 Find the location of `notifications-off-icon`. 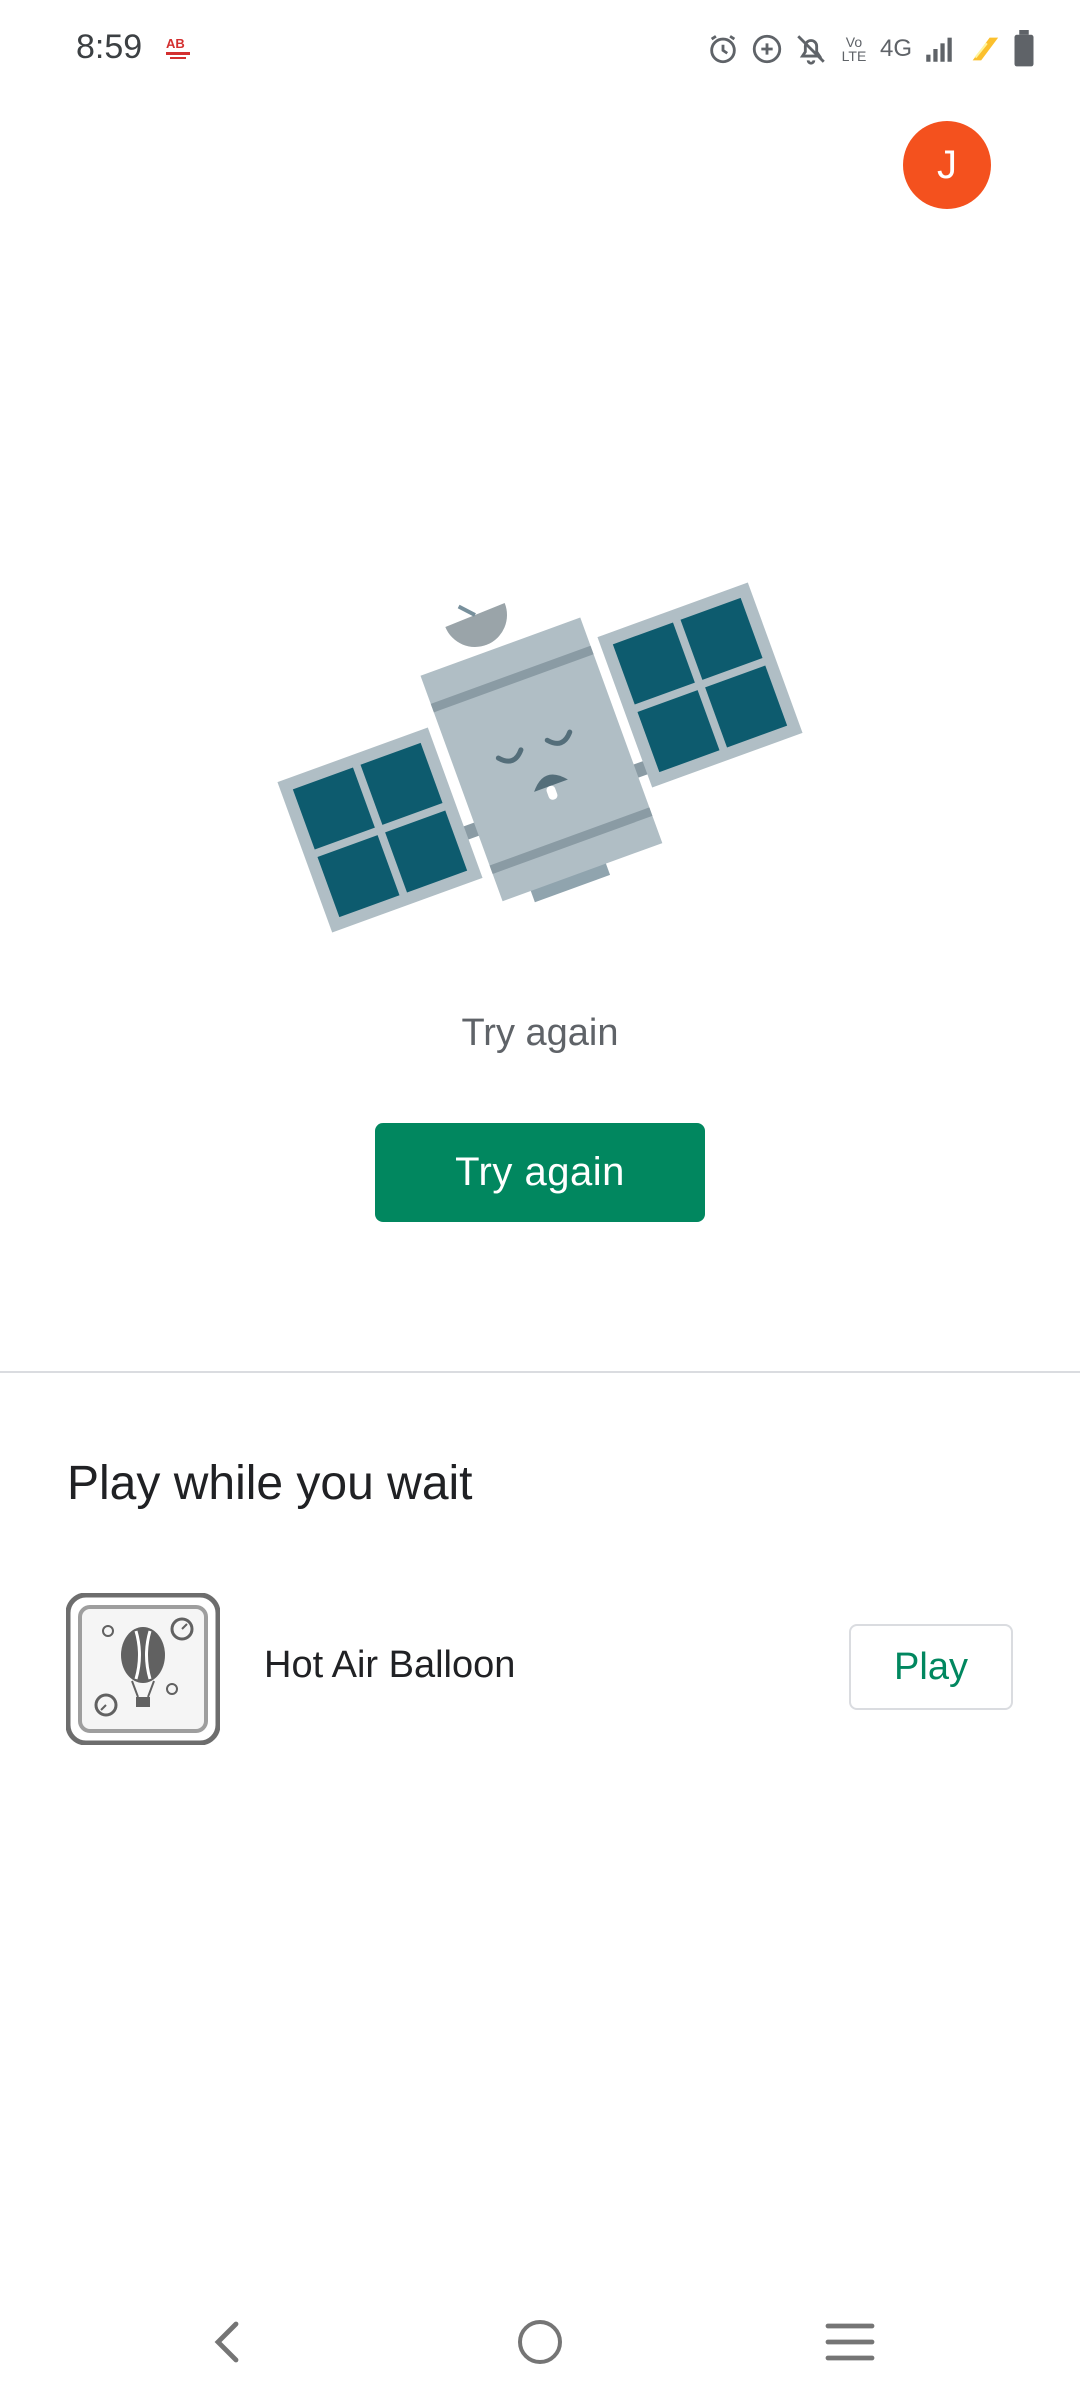

notifications-off-icon is located at coordinates (811, 49).